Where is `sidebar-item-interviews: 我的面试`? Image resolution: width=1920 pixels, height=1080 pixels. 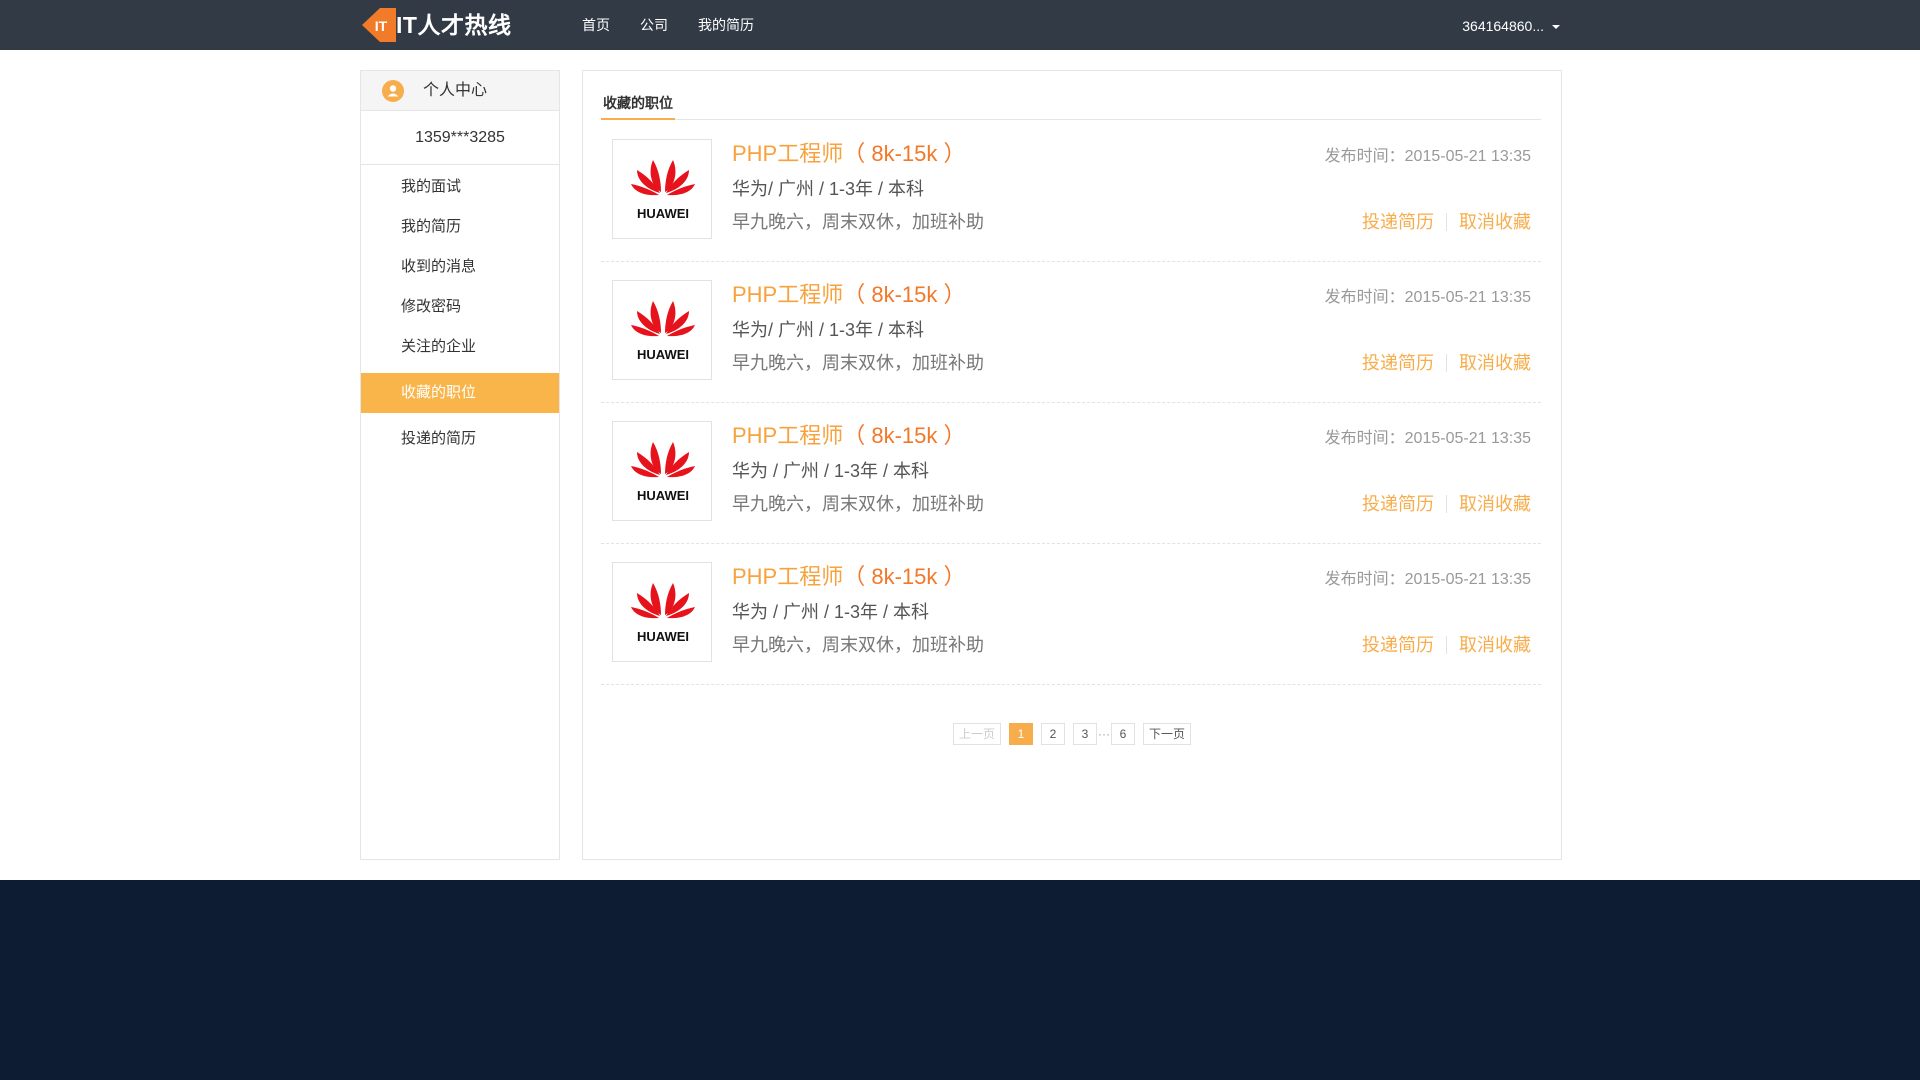 sidebar-item-interviews: 我的面试 is located at coordinates (460, 187).